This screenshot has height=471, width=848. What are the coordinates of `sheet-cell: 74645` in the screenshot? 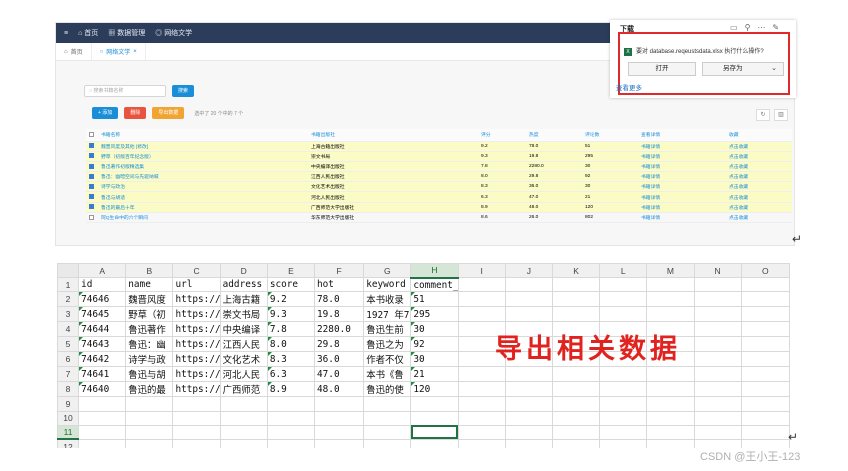 It's located at (102, 314).